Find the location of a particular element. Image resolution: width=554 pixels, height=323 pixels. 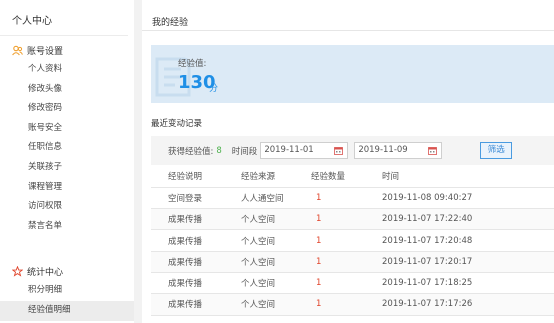

sidebar-item-points-detail: 积分明细 is located at coordinates (67, 291).